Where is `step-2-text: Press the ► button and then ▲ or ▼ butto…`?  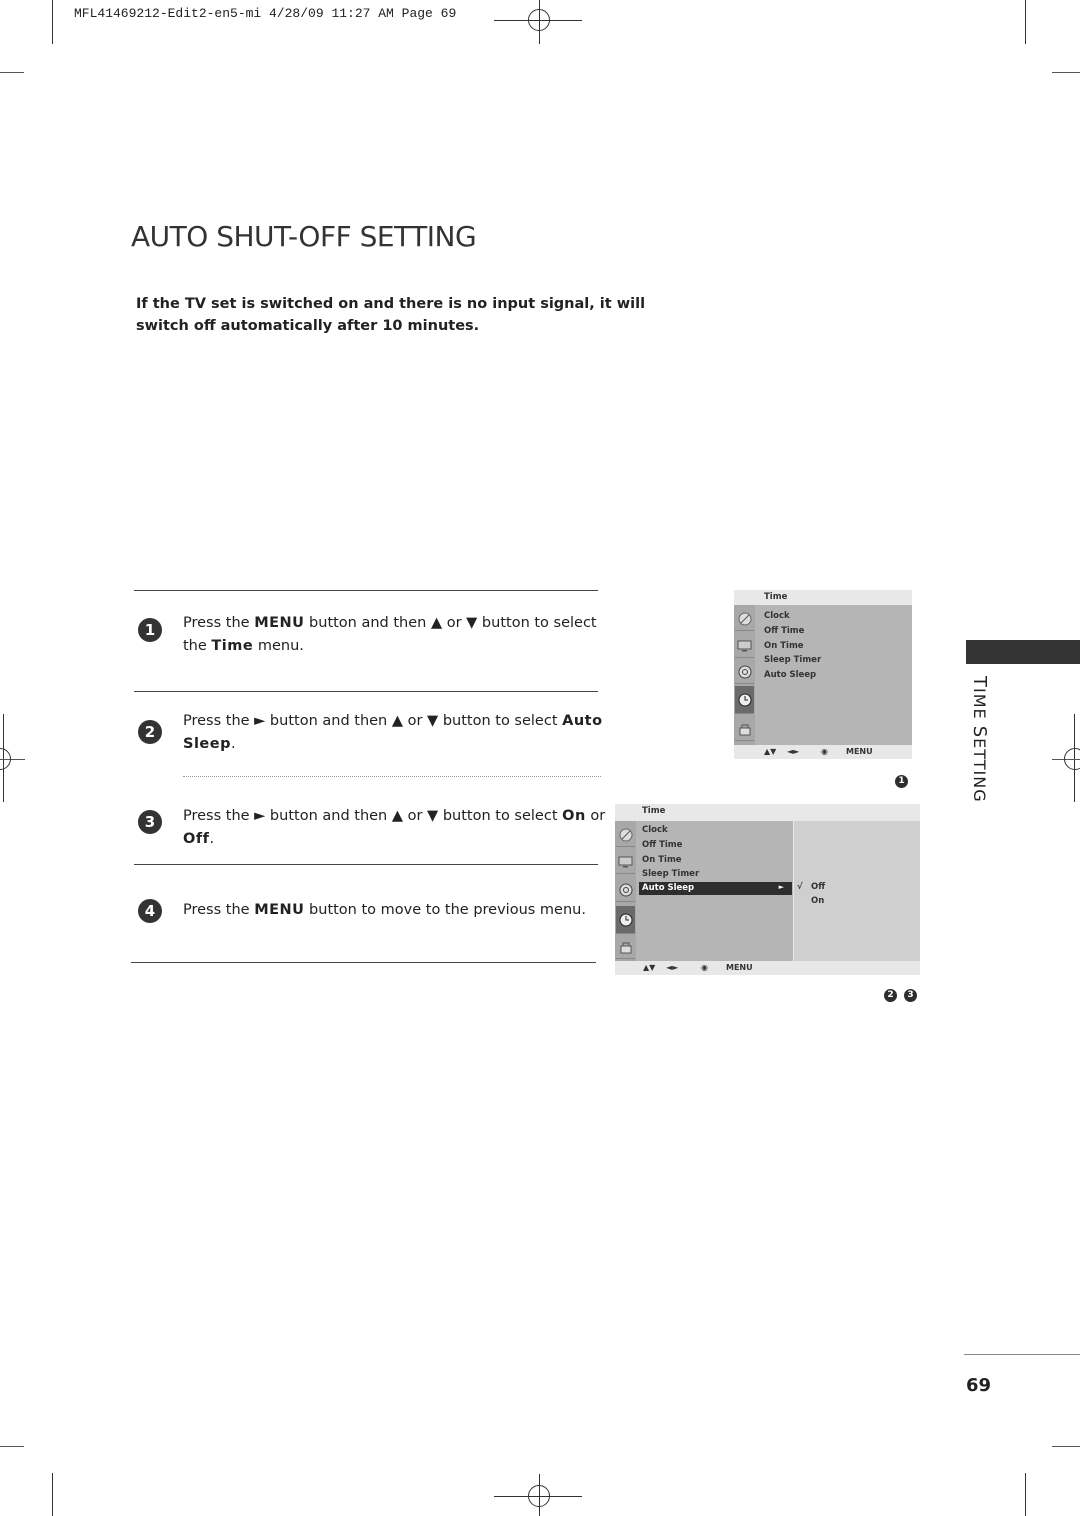
step-2-text: Press the ► button and then ▲ or ▼ butto… is located at coordinates (393, 733).